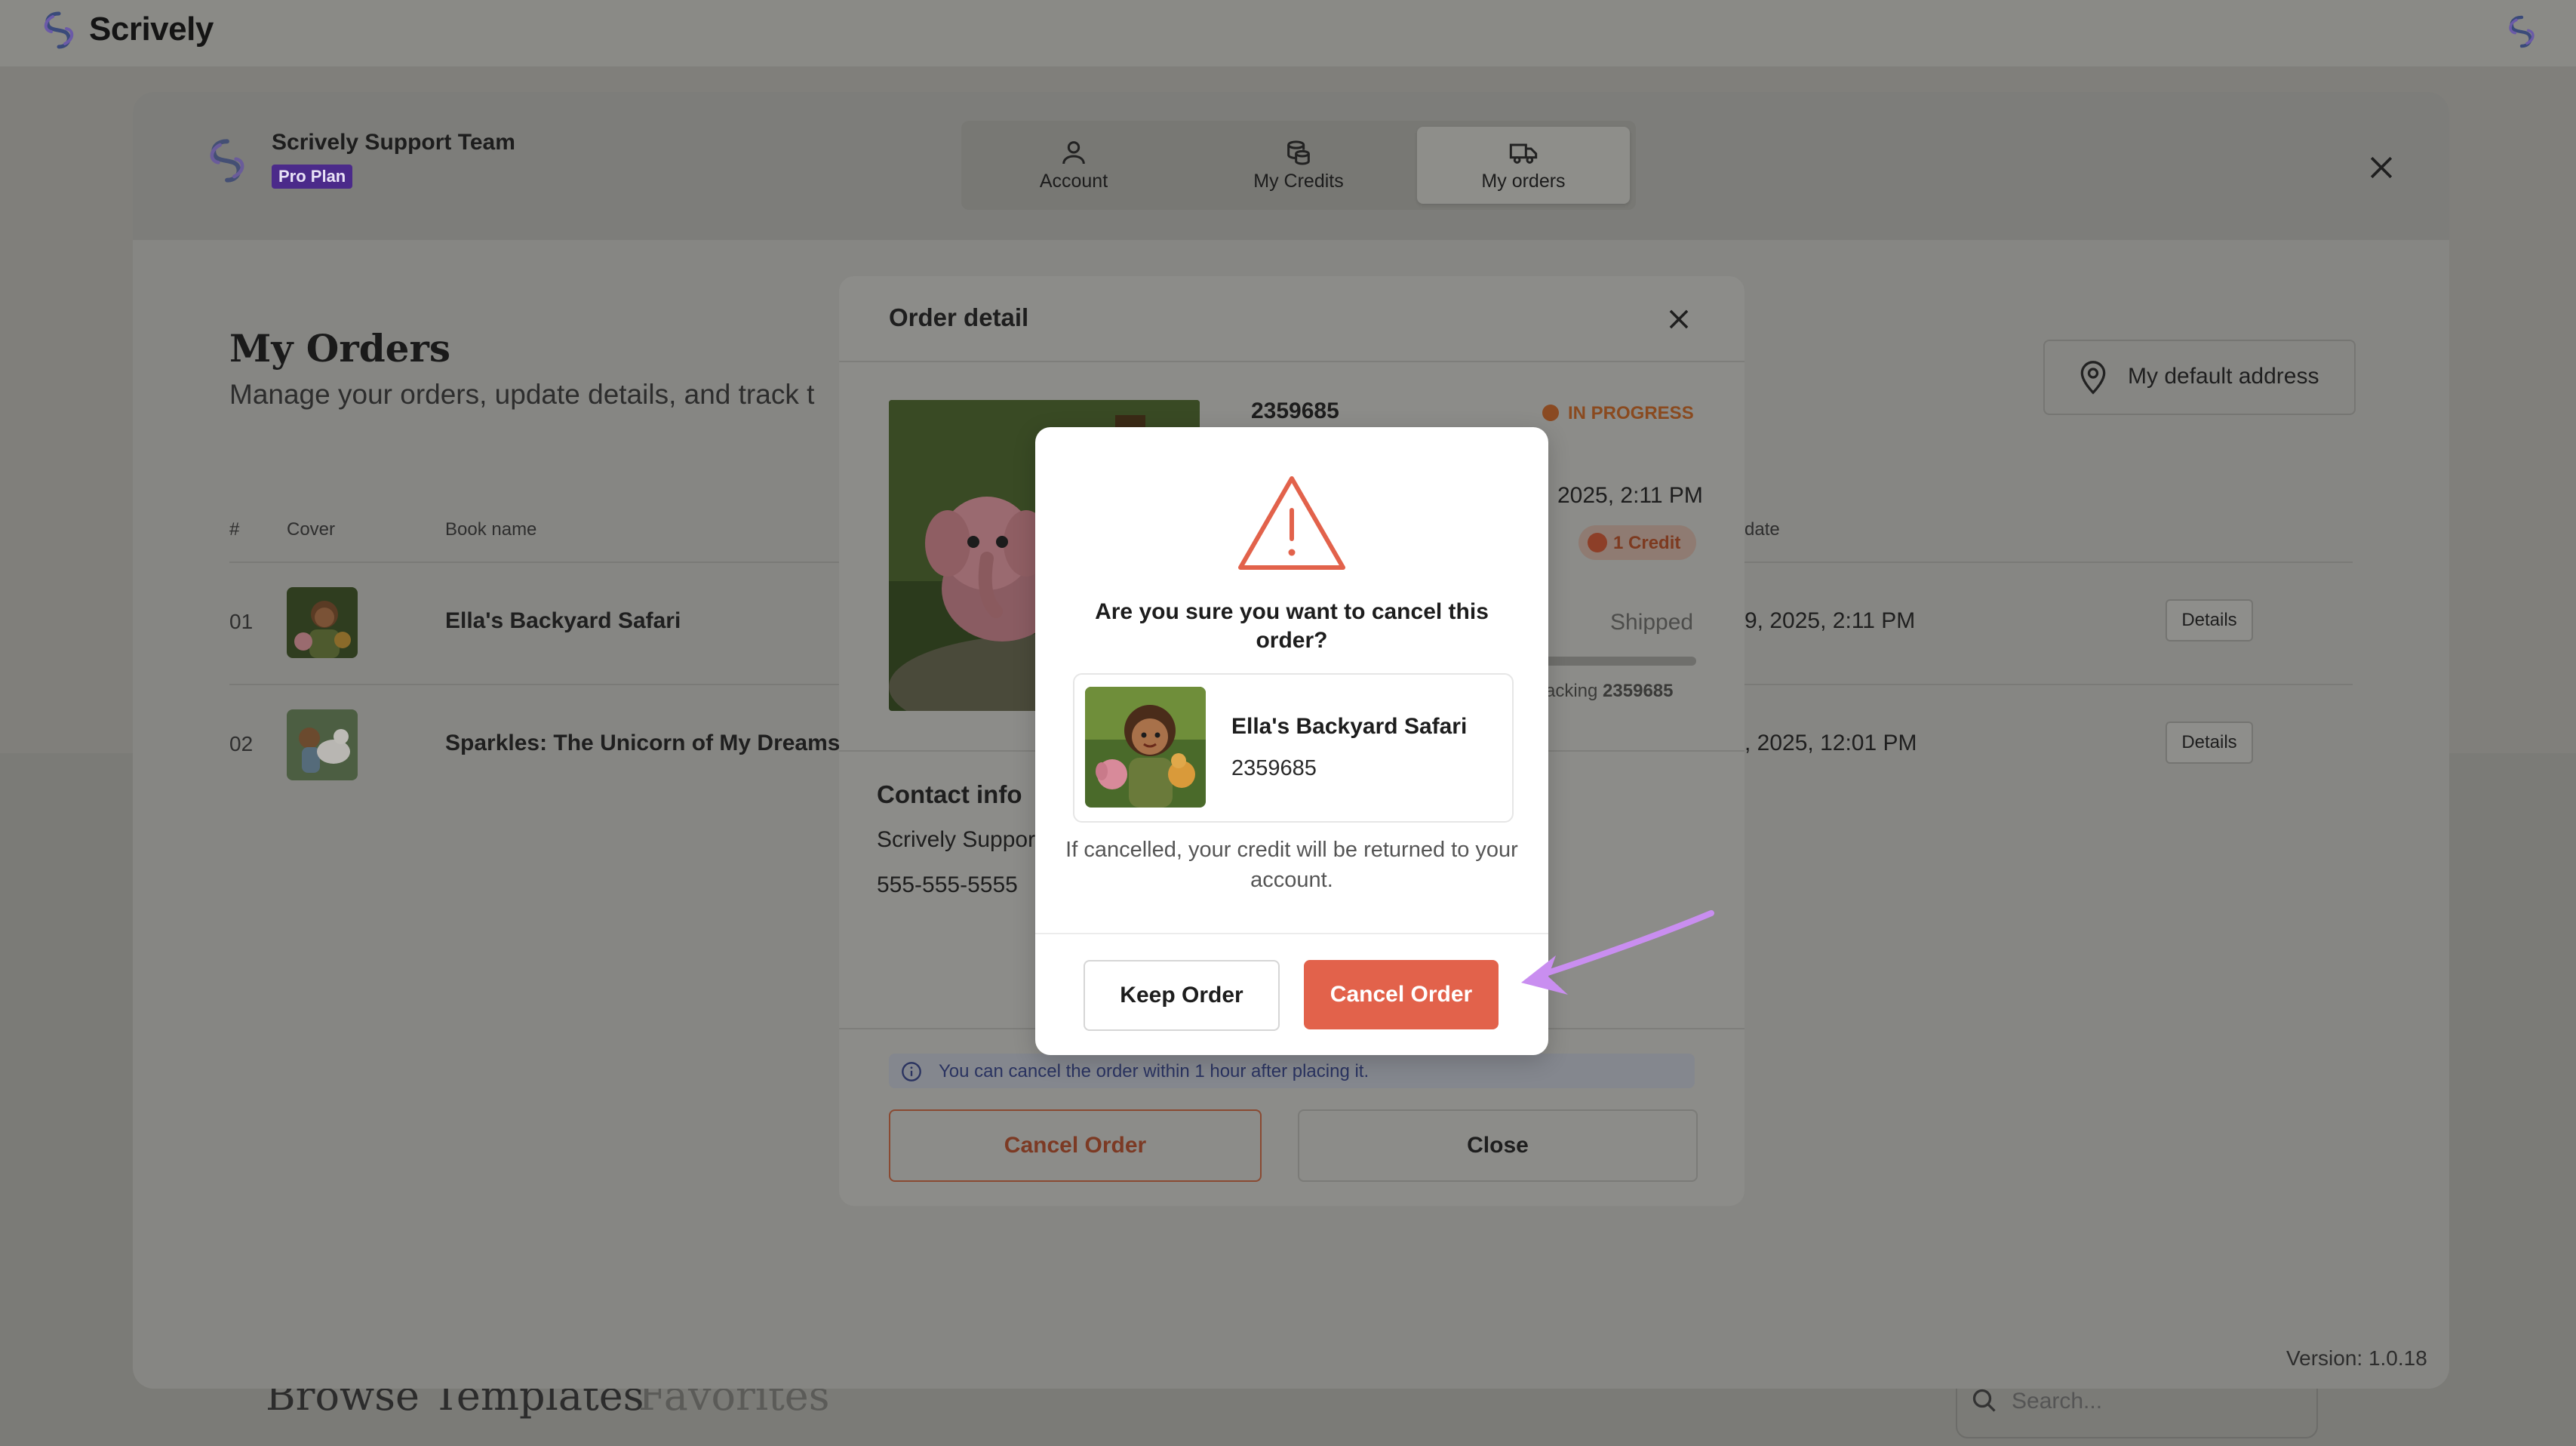  I want to click on shipping-status: Shipped, so click(1652, 622).